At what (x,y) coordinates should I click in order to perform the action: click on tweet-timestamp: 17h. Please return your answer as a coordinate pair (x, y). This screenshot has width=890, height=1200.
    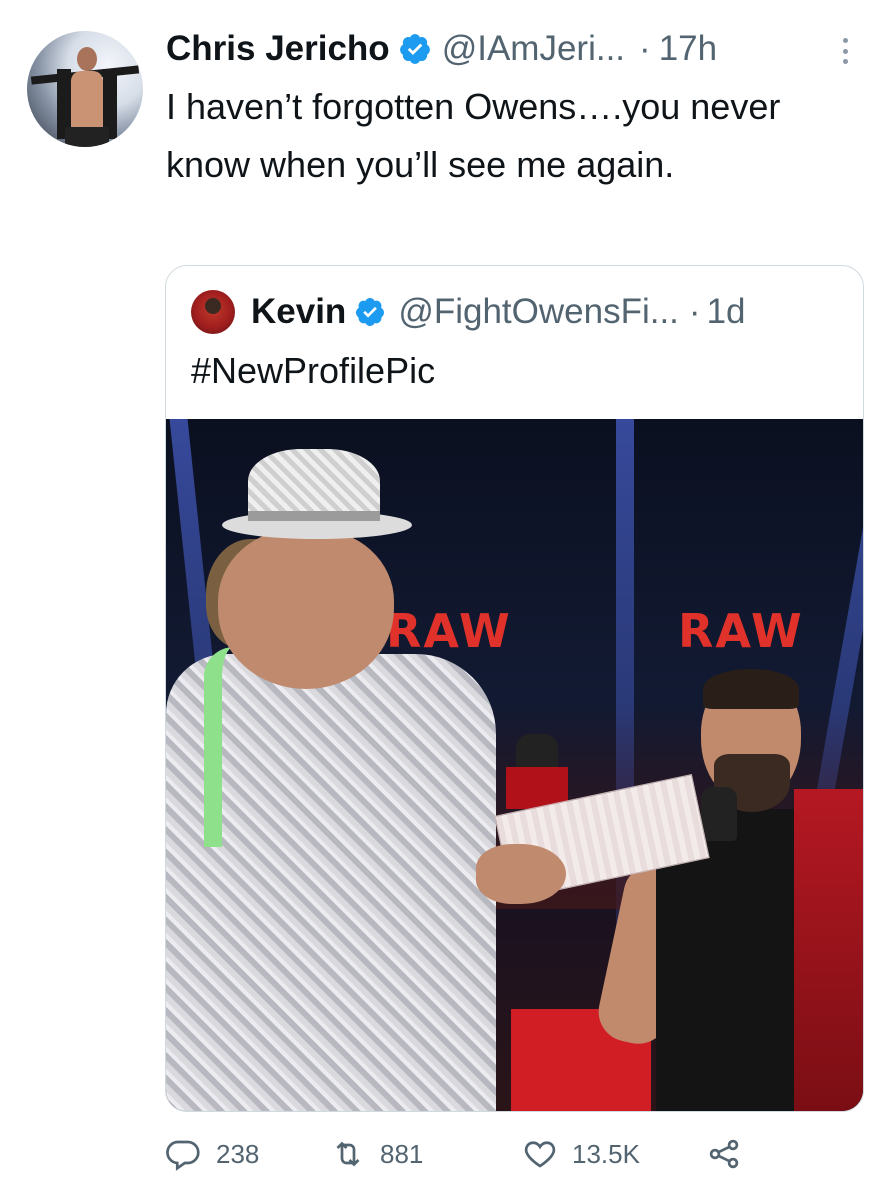
    Looking at the image, I should click on (688, 49).